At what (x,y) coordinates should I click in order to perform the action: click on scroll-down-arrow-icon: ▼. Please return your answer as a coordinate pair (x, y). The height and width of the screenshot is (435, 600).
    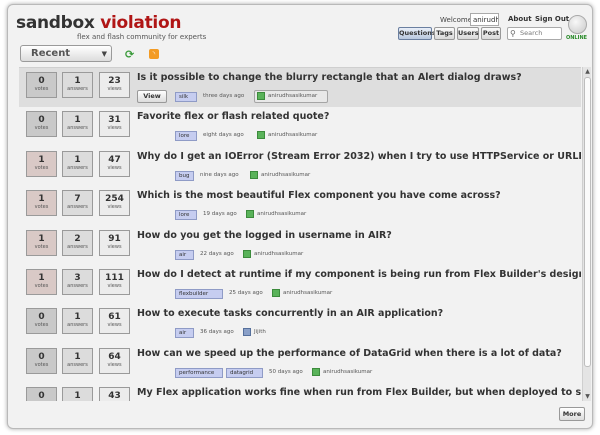
    Looking at the image, I should click on (587, 396).